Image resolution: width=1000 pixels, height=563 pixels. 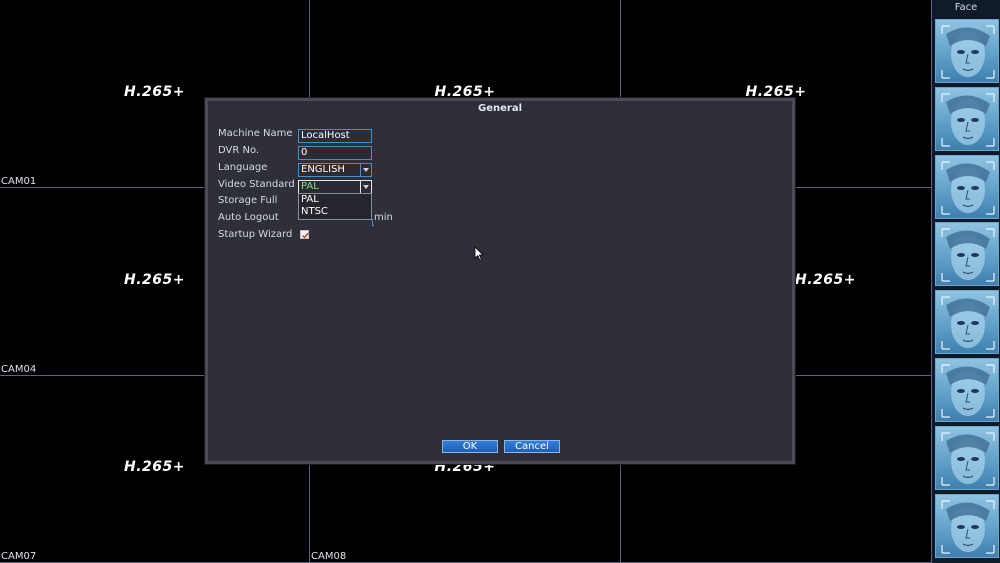 What do you see at coordinates (966, 7) in the screenshot?
I see `face-panel-title: Face` at bounding box center [966, 7].